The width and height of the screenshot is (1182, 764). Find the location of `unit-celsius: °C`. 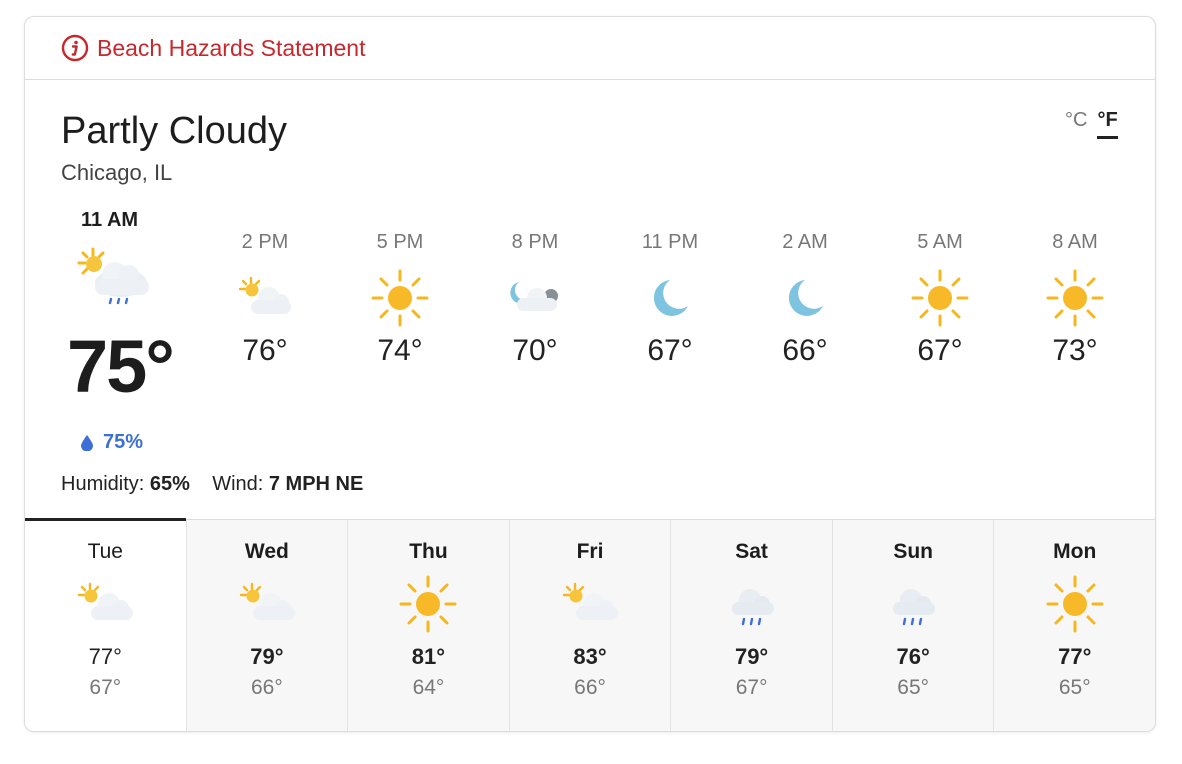

unit-celsius: °C is located at coordinates (1076, 124).